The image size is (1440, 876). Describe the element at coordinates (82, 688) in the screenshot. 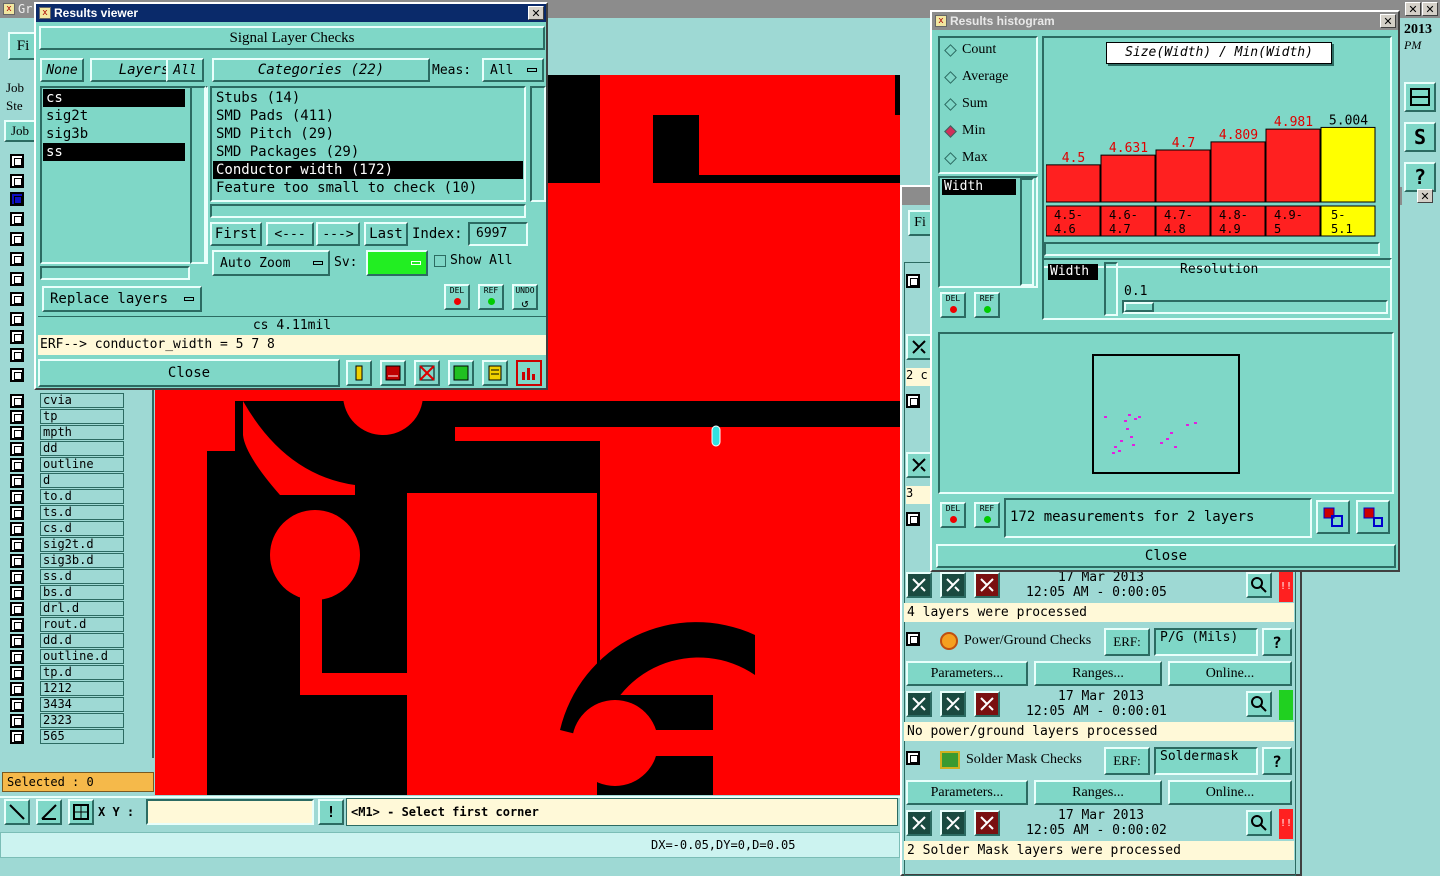

I see `layer-name: 1212` at that location.